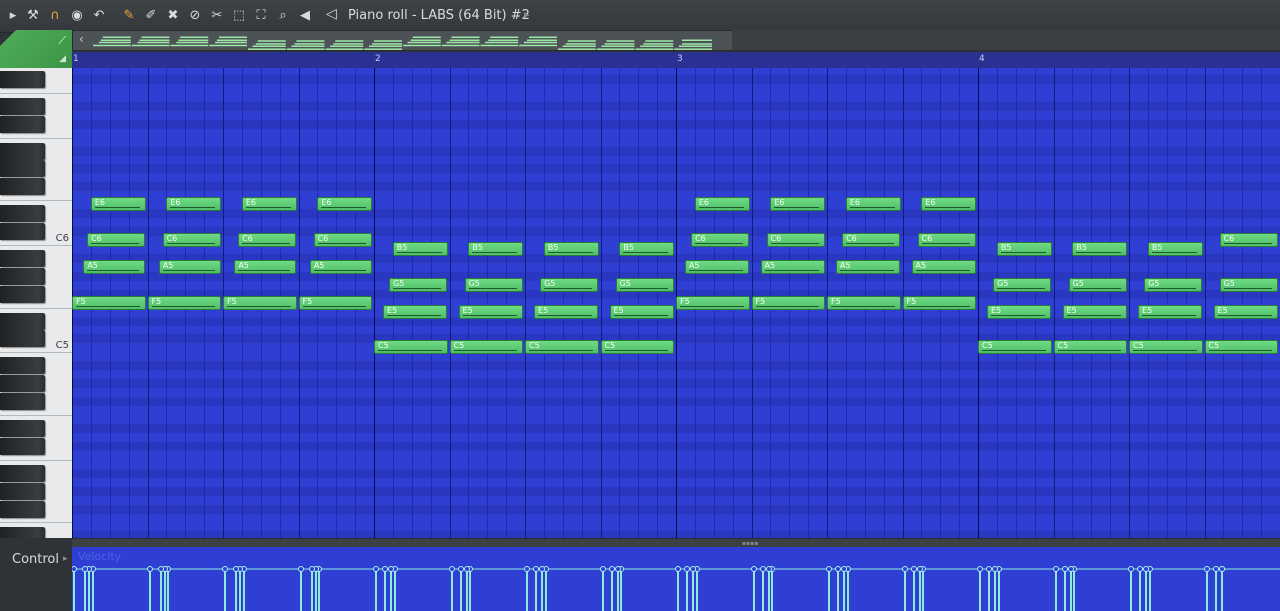 The width and height of the screenshot is (1280, 611). Describe the element at coordinates (77, 16) in the screenshot. I see `stamp-icon: ◉` at that location.